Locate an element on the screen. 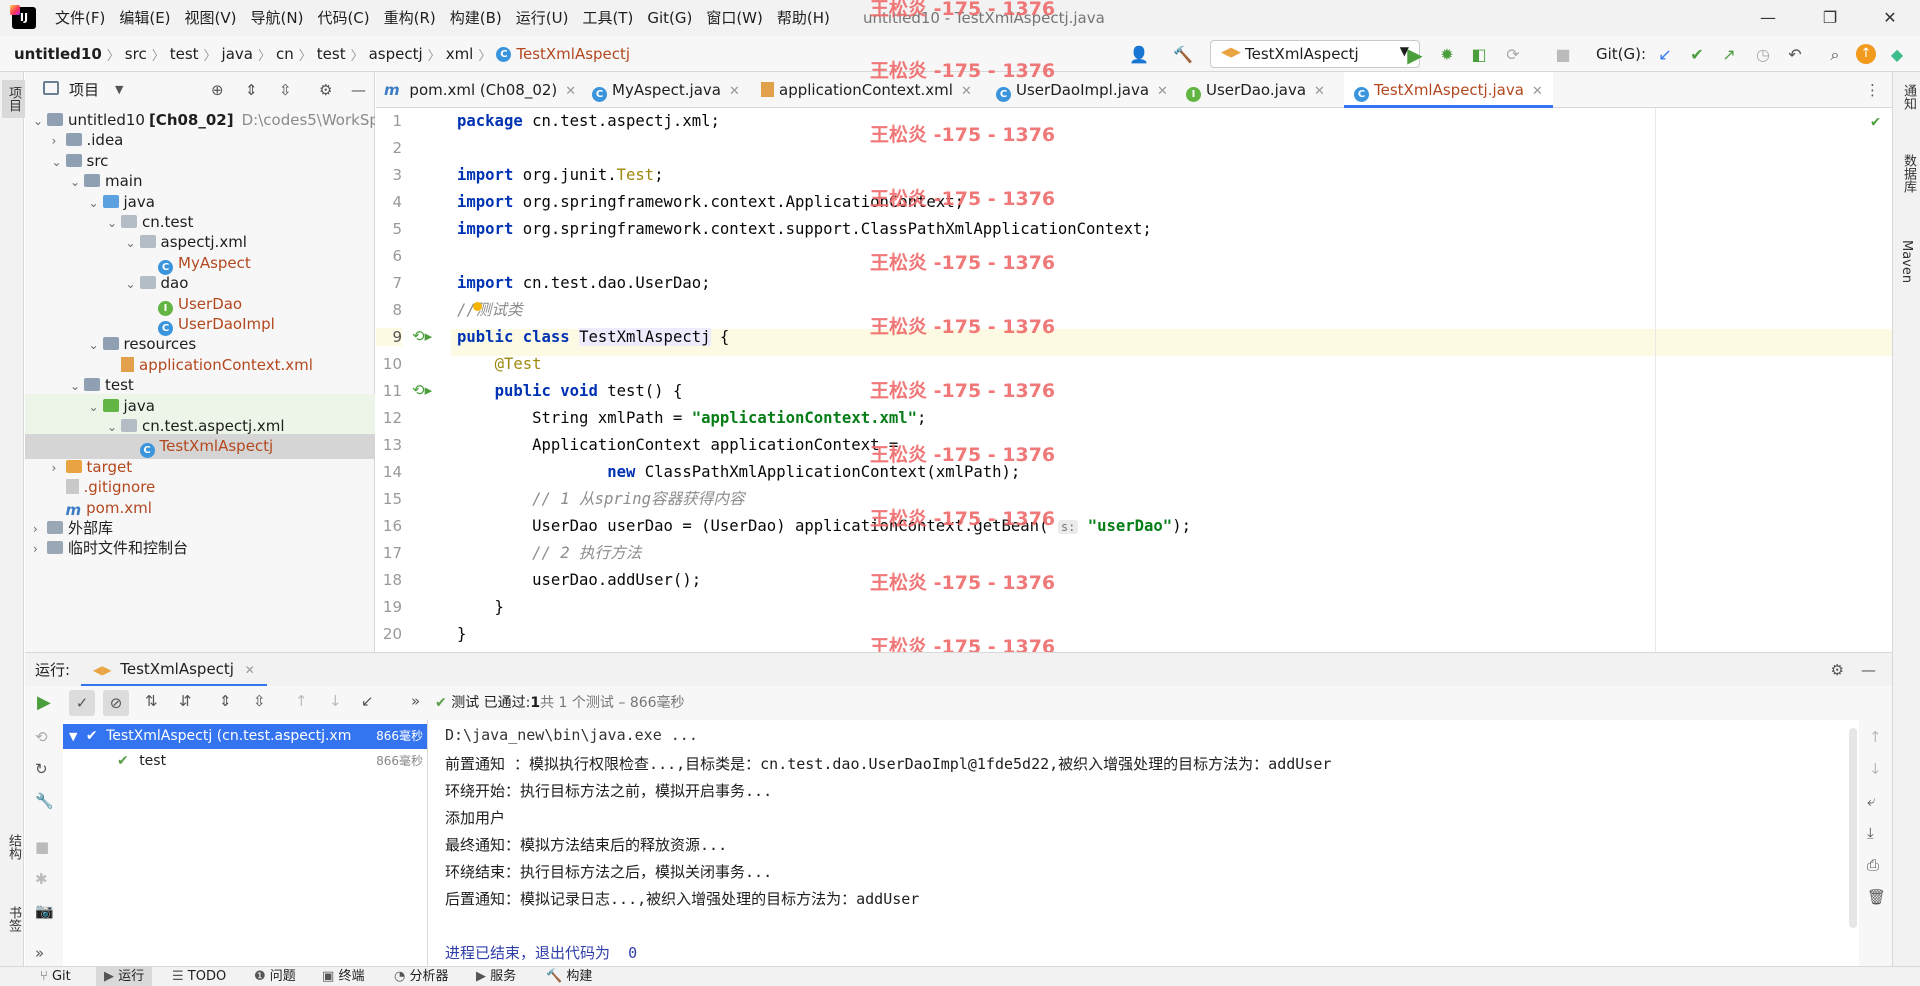  arrow-up-icon: ↑ is located at coordinates (1875, 737).